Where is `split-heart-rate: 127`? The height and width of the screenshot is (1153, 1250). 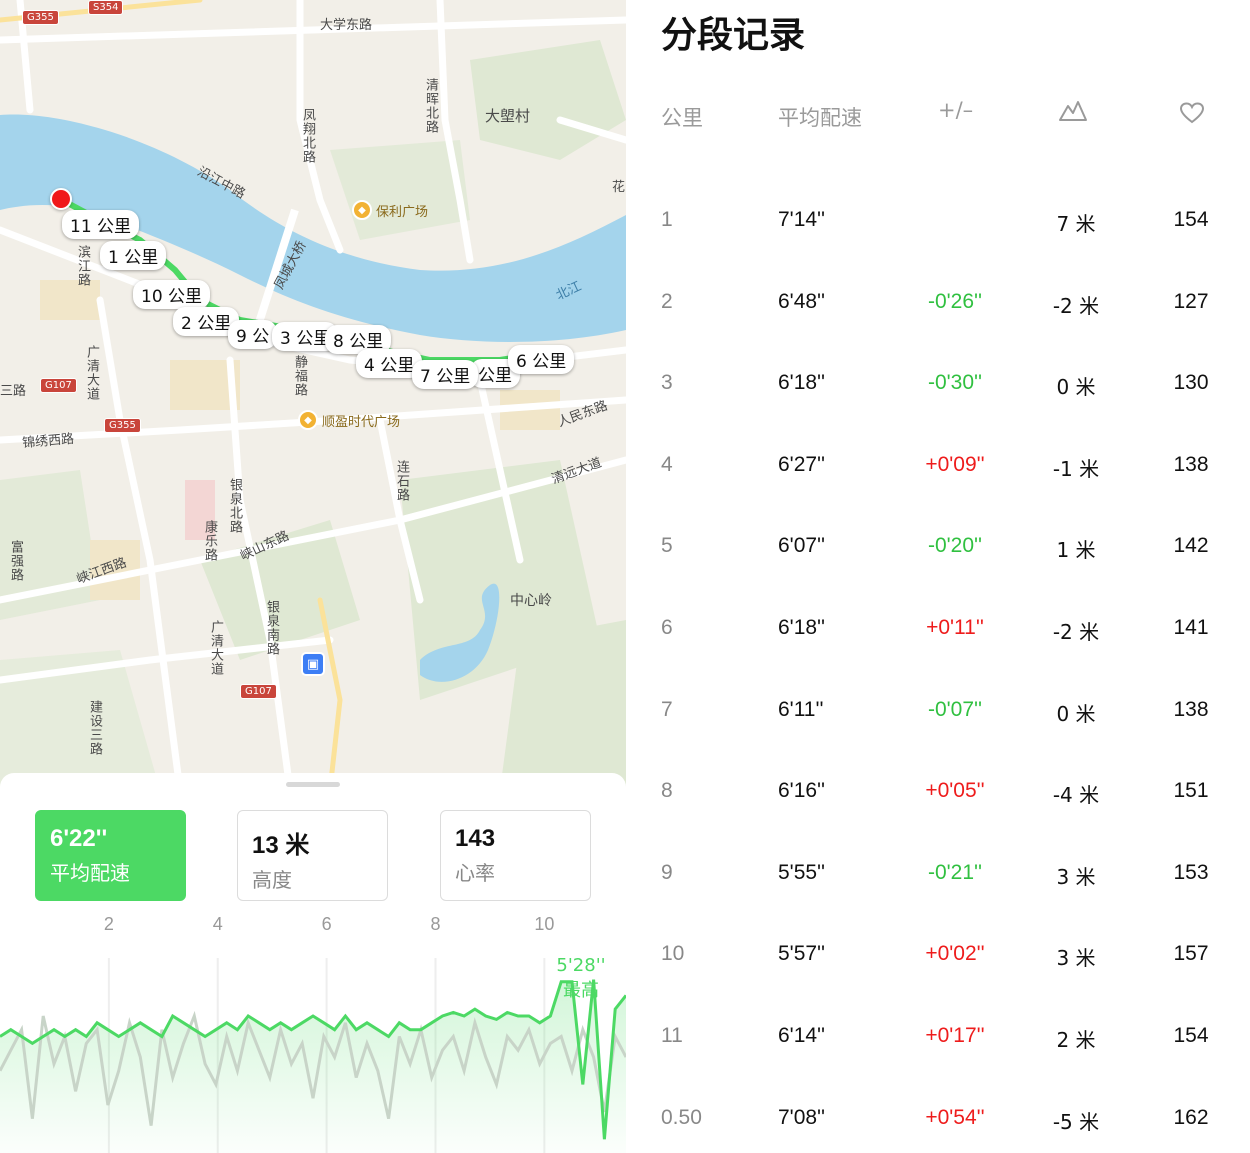
split-heart-rate: 127 is located at coordinates (1191, 301).